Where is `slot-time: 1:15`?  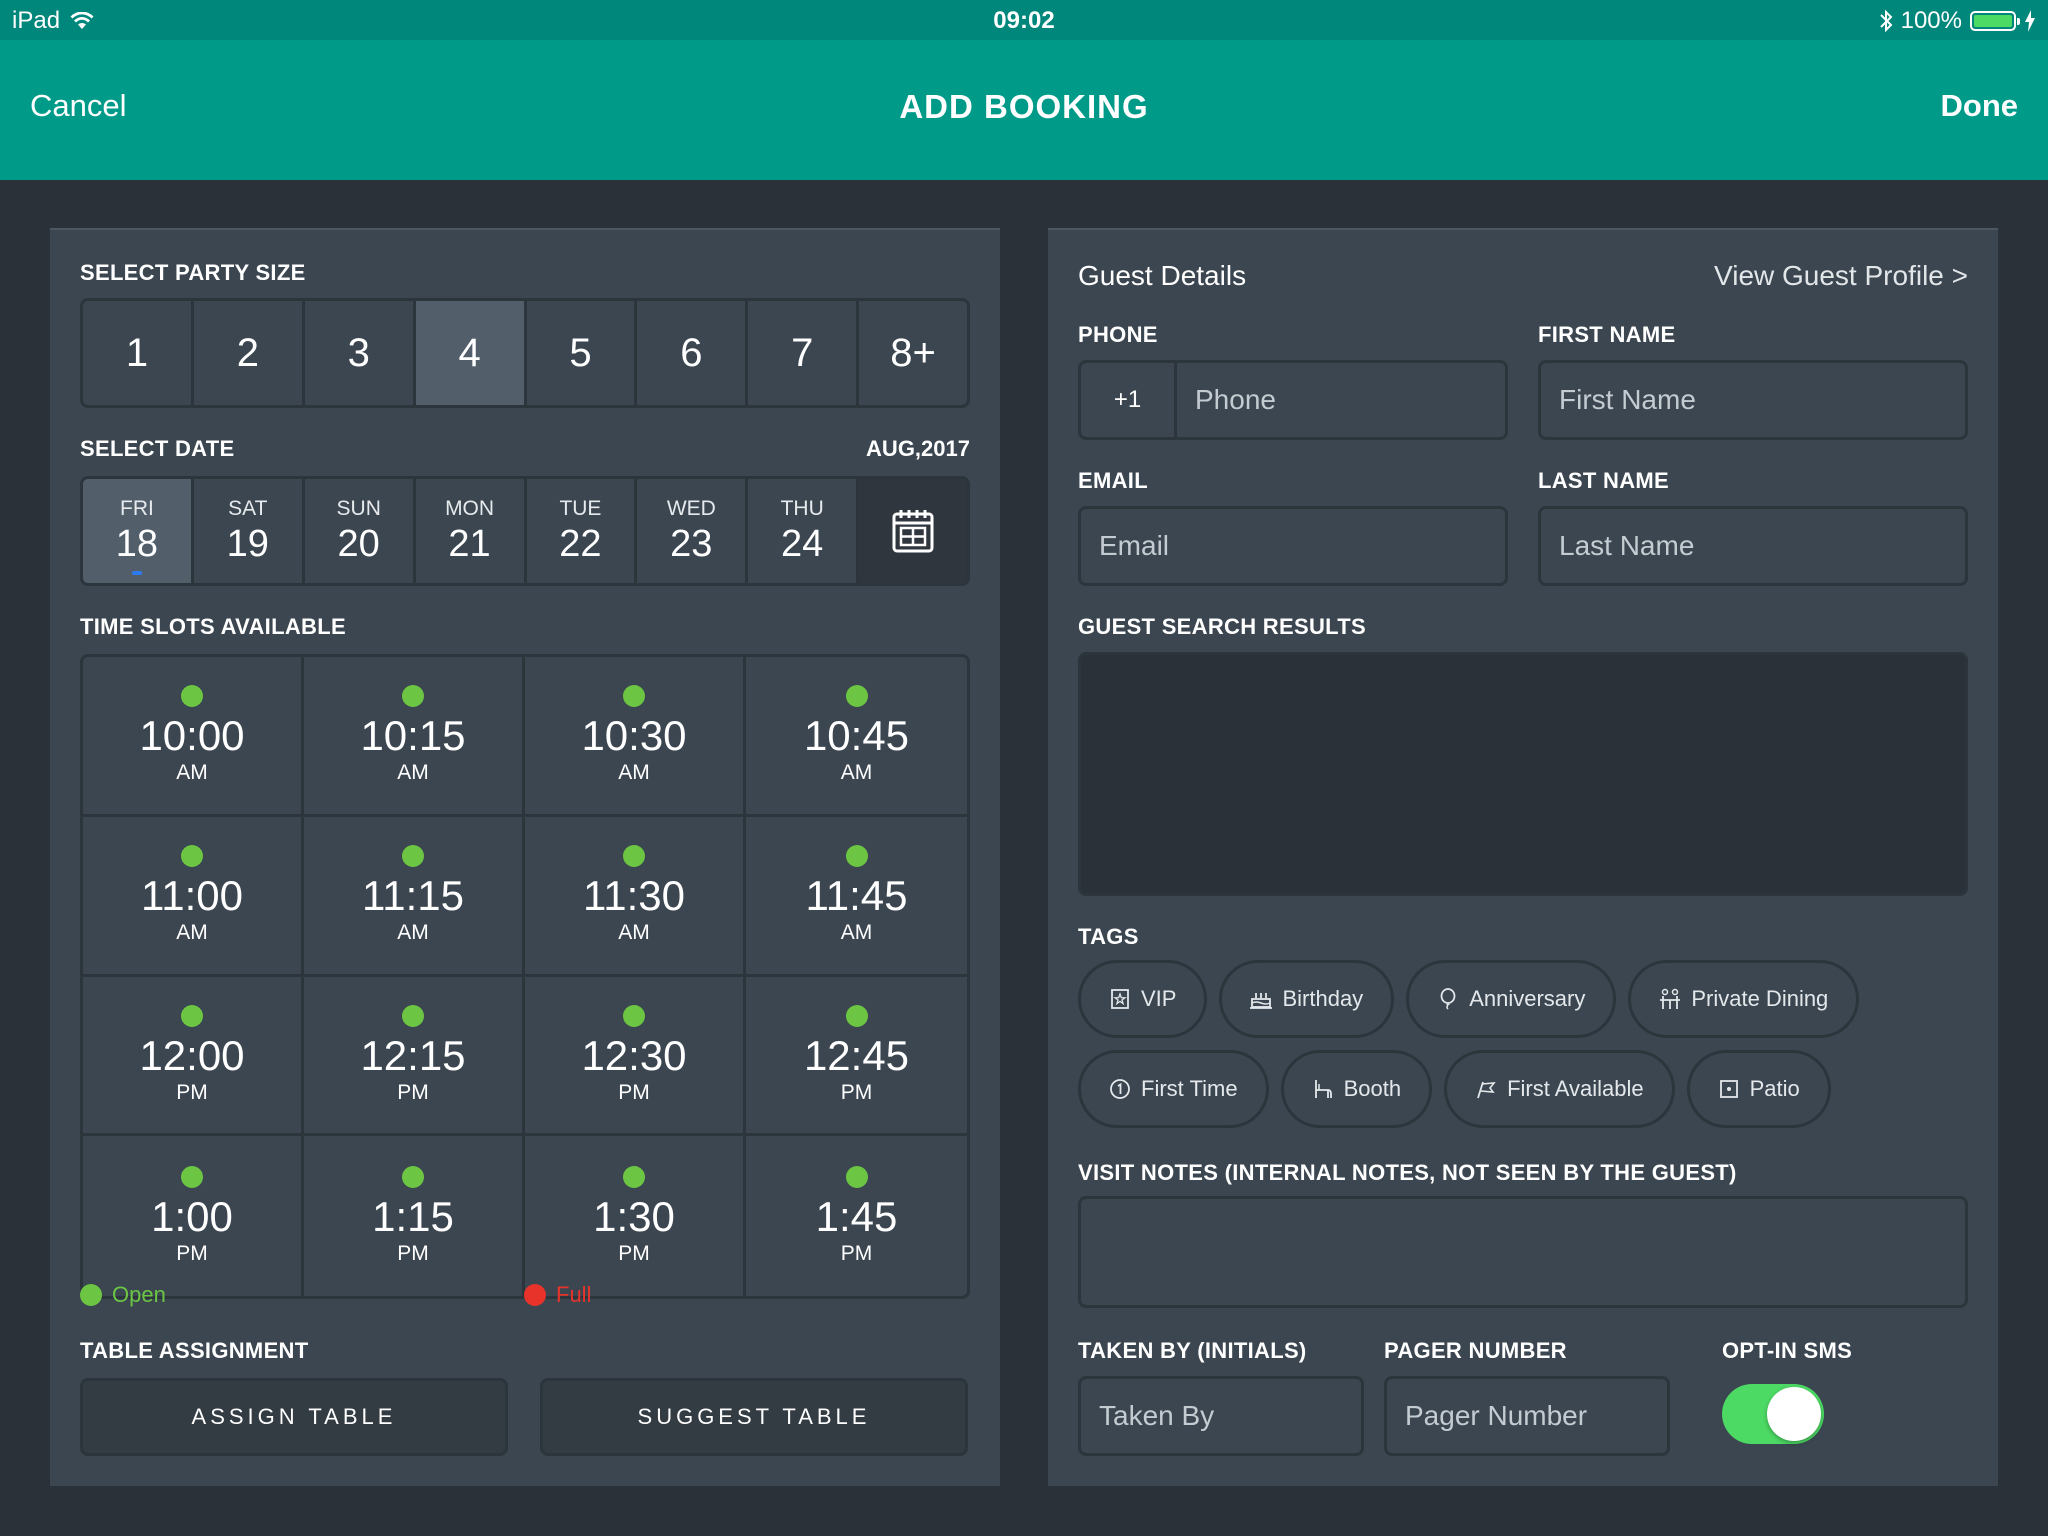 slot-time: 1:15 is located at coordinates (413, 1217).